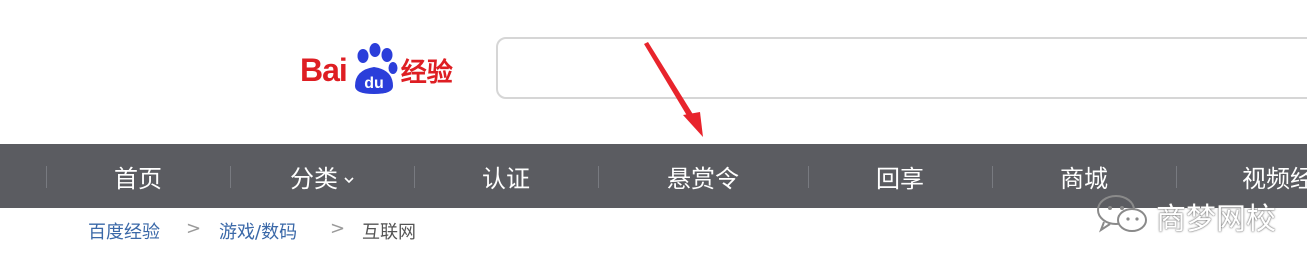 The height and width of the screenshot is (255, 1307). Describe the element at coordinates (1122, 216) in the screenshot. I see `wechat-icon` at that location.